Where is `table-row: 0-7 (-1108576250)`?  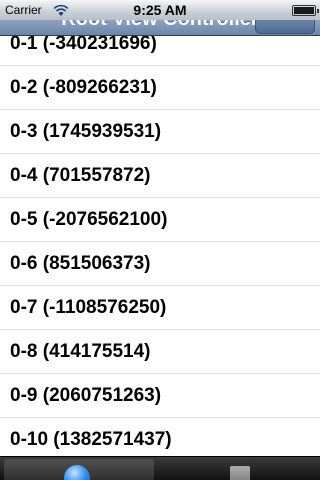
table-row: 0-7 (-1108576250) is located at coordinates (160, 308).